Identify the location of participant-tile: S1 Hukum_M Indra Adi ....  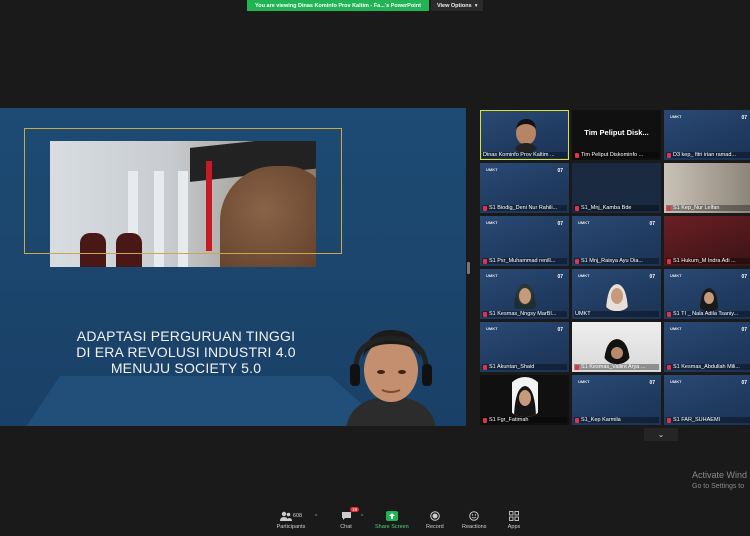
(707, 241).